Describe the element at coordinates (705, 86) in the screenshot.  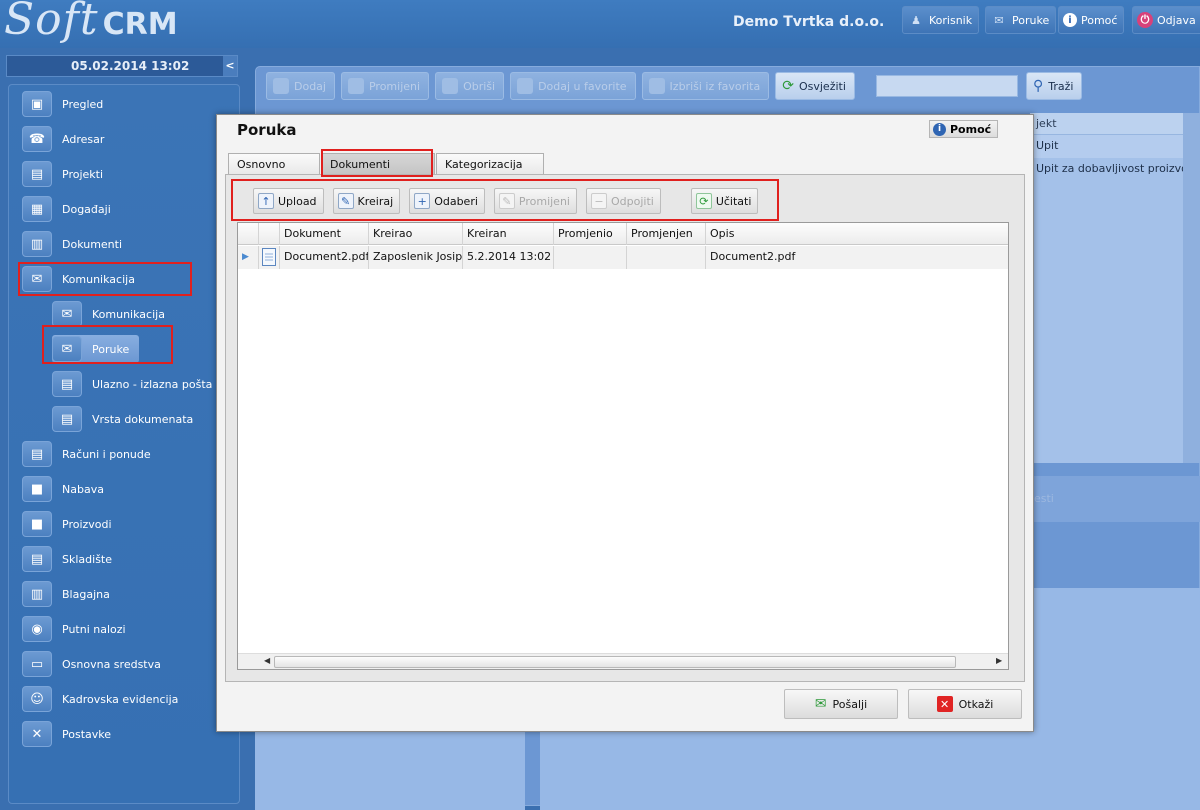
I see `remove-favorite-button: Izbriši iz favorita` at that location.